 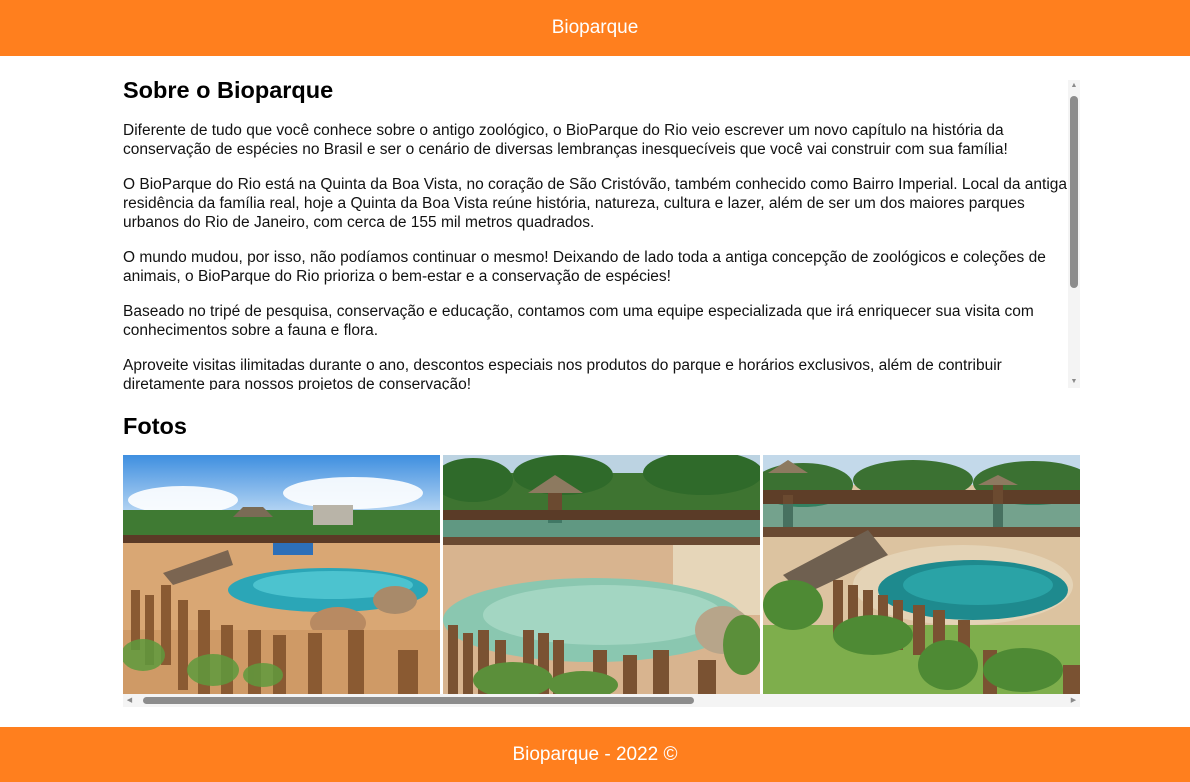 I want to click on site-footer: Bioparque - 2022 ©, so click(x=595, y=754).